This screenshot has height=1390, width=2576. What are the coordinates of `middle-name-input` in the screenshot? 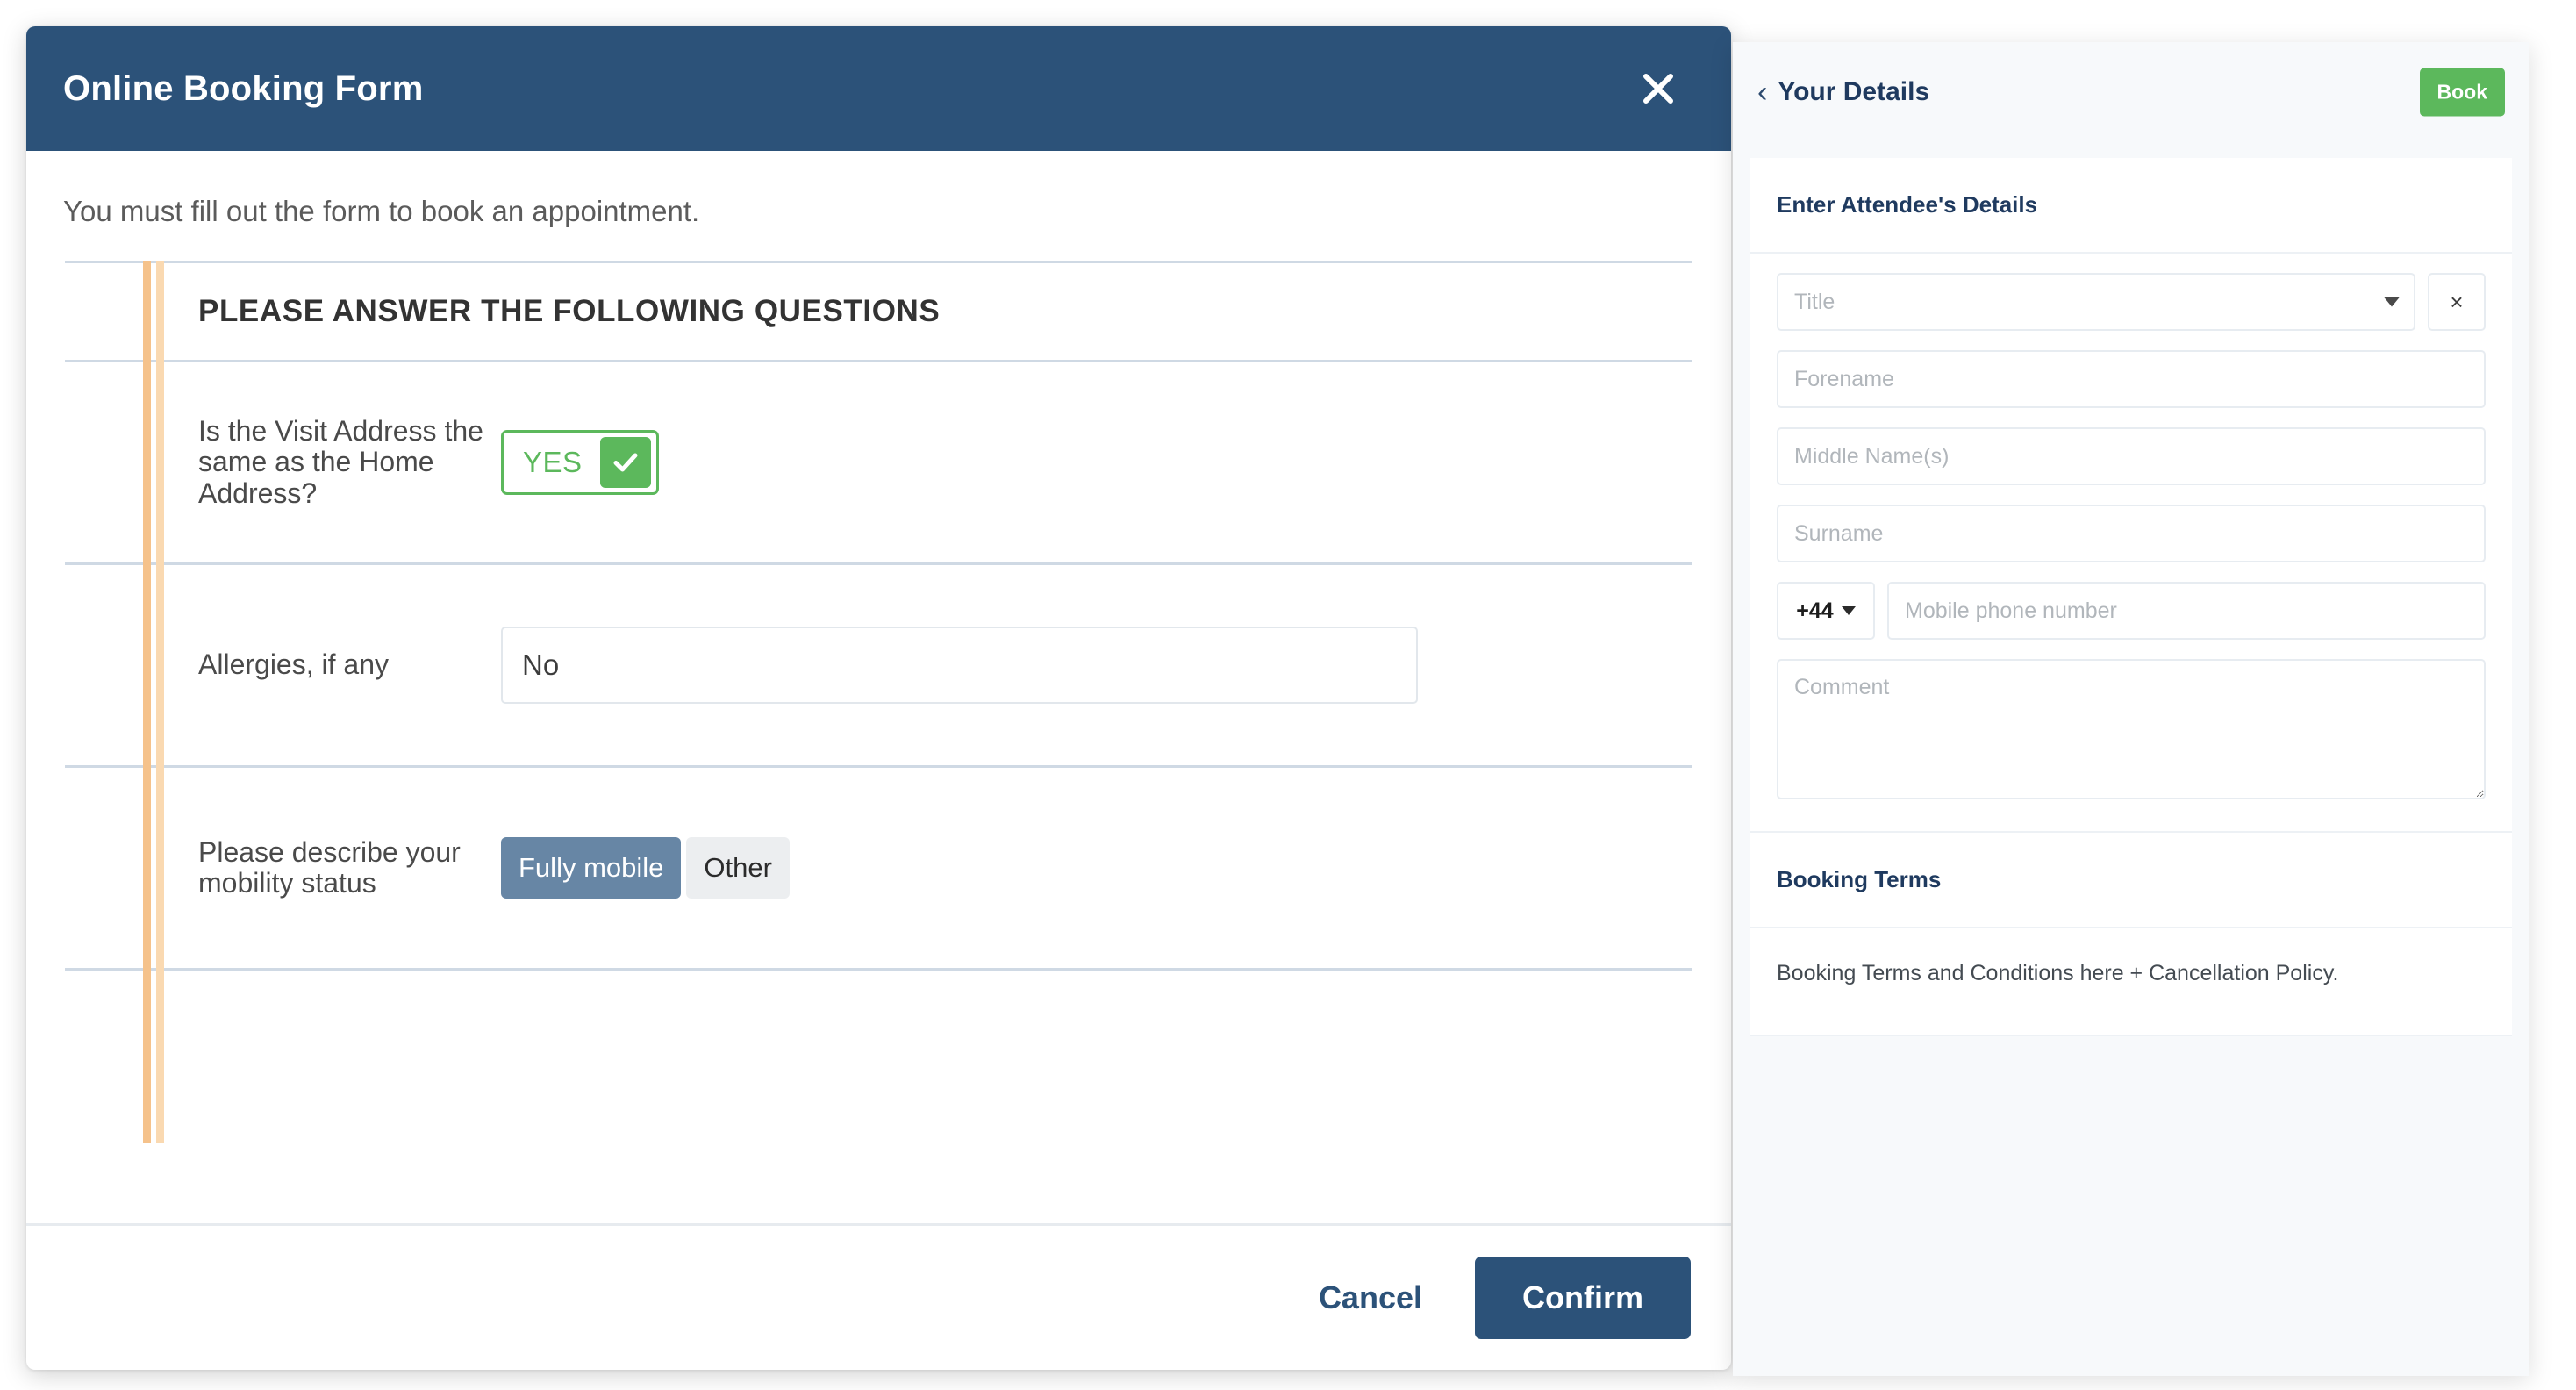 It's located at (2131, 456).